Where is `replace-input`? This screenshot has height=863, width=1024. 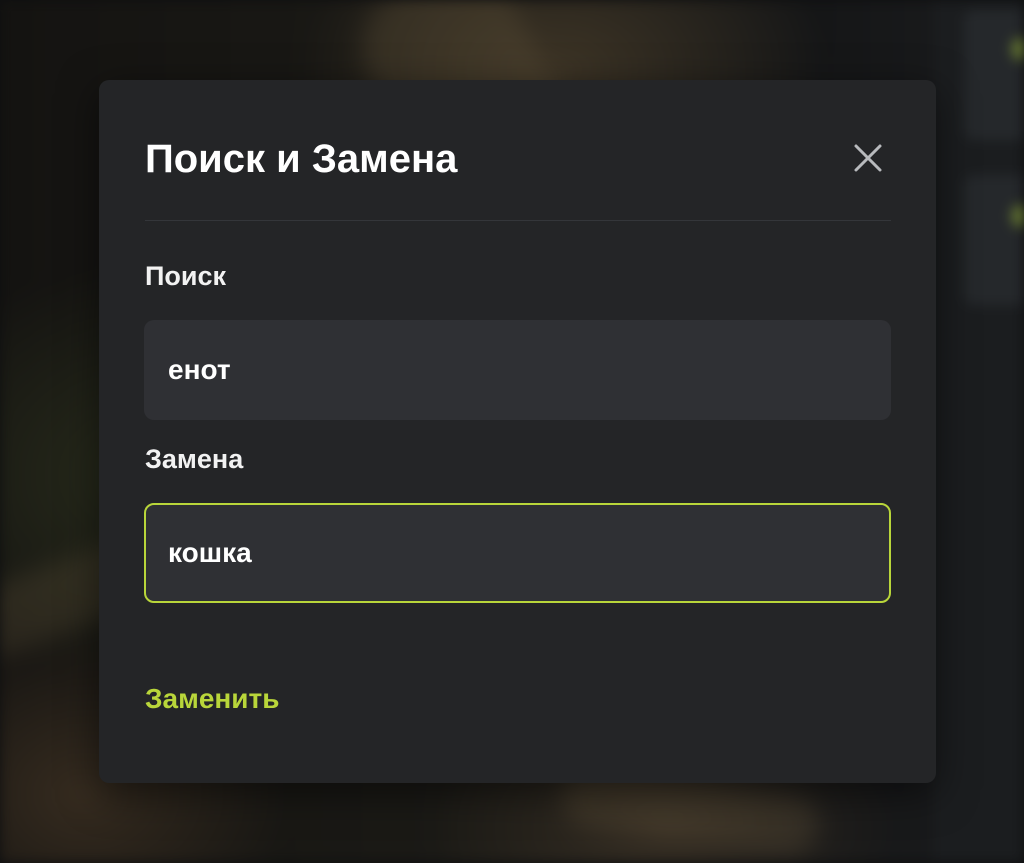 replace-input is located at coordinates (517, 553).